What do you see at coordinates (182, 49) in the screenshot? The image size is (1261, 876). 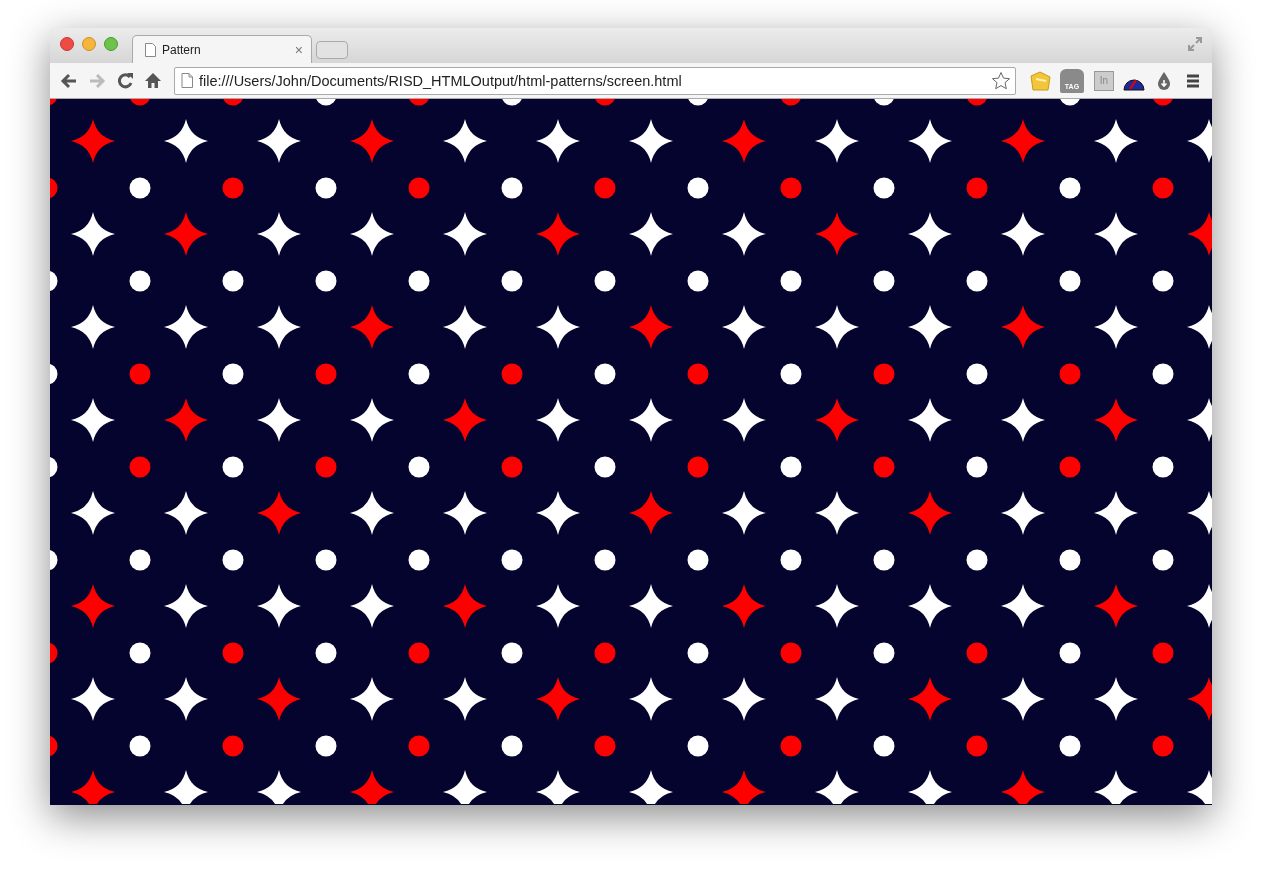 I see `tab-title: Pattern` at bounding box center [182, 49].